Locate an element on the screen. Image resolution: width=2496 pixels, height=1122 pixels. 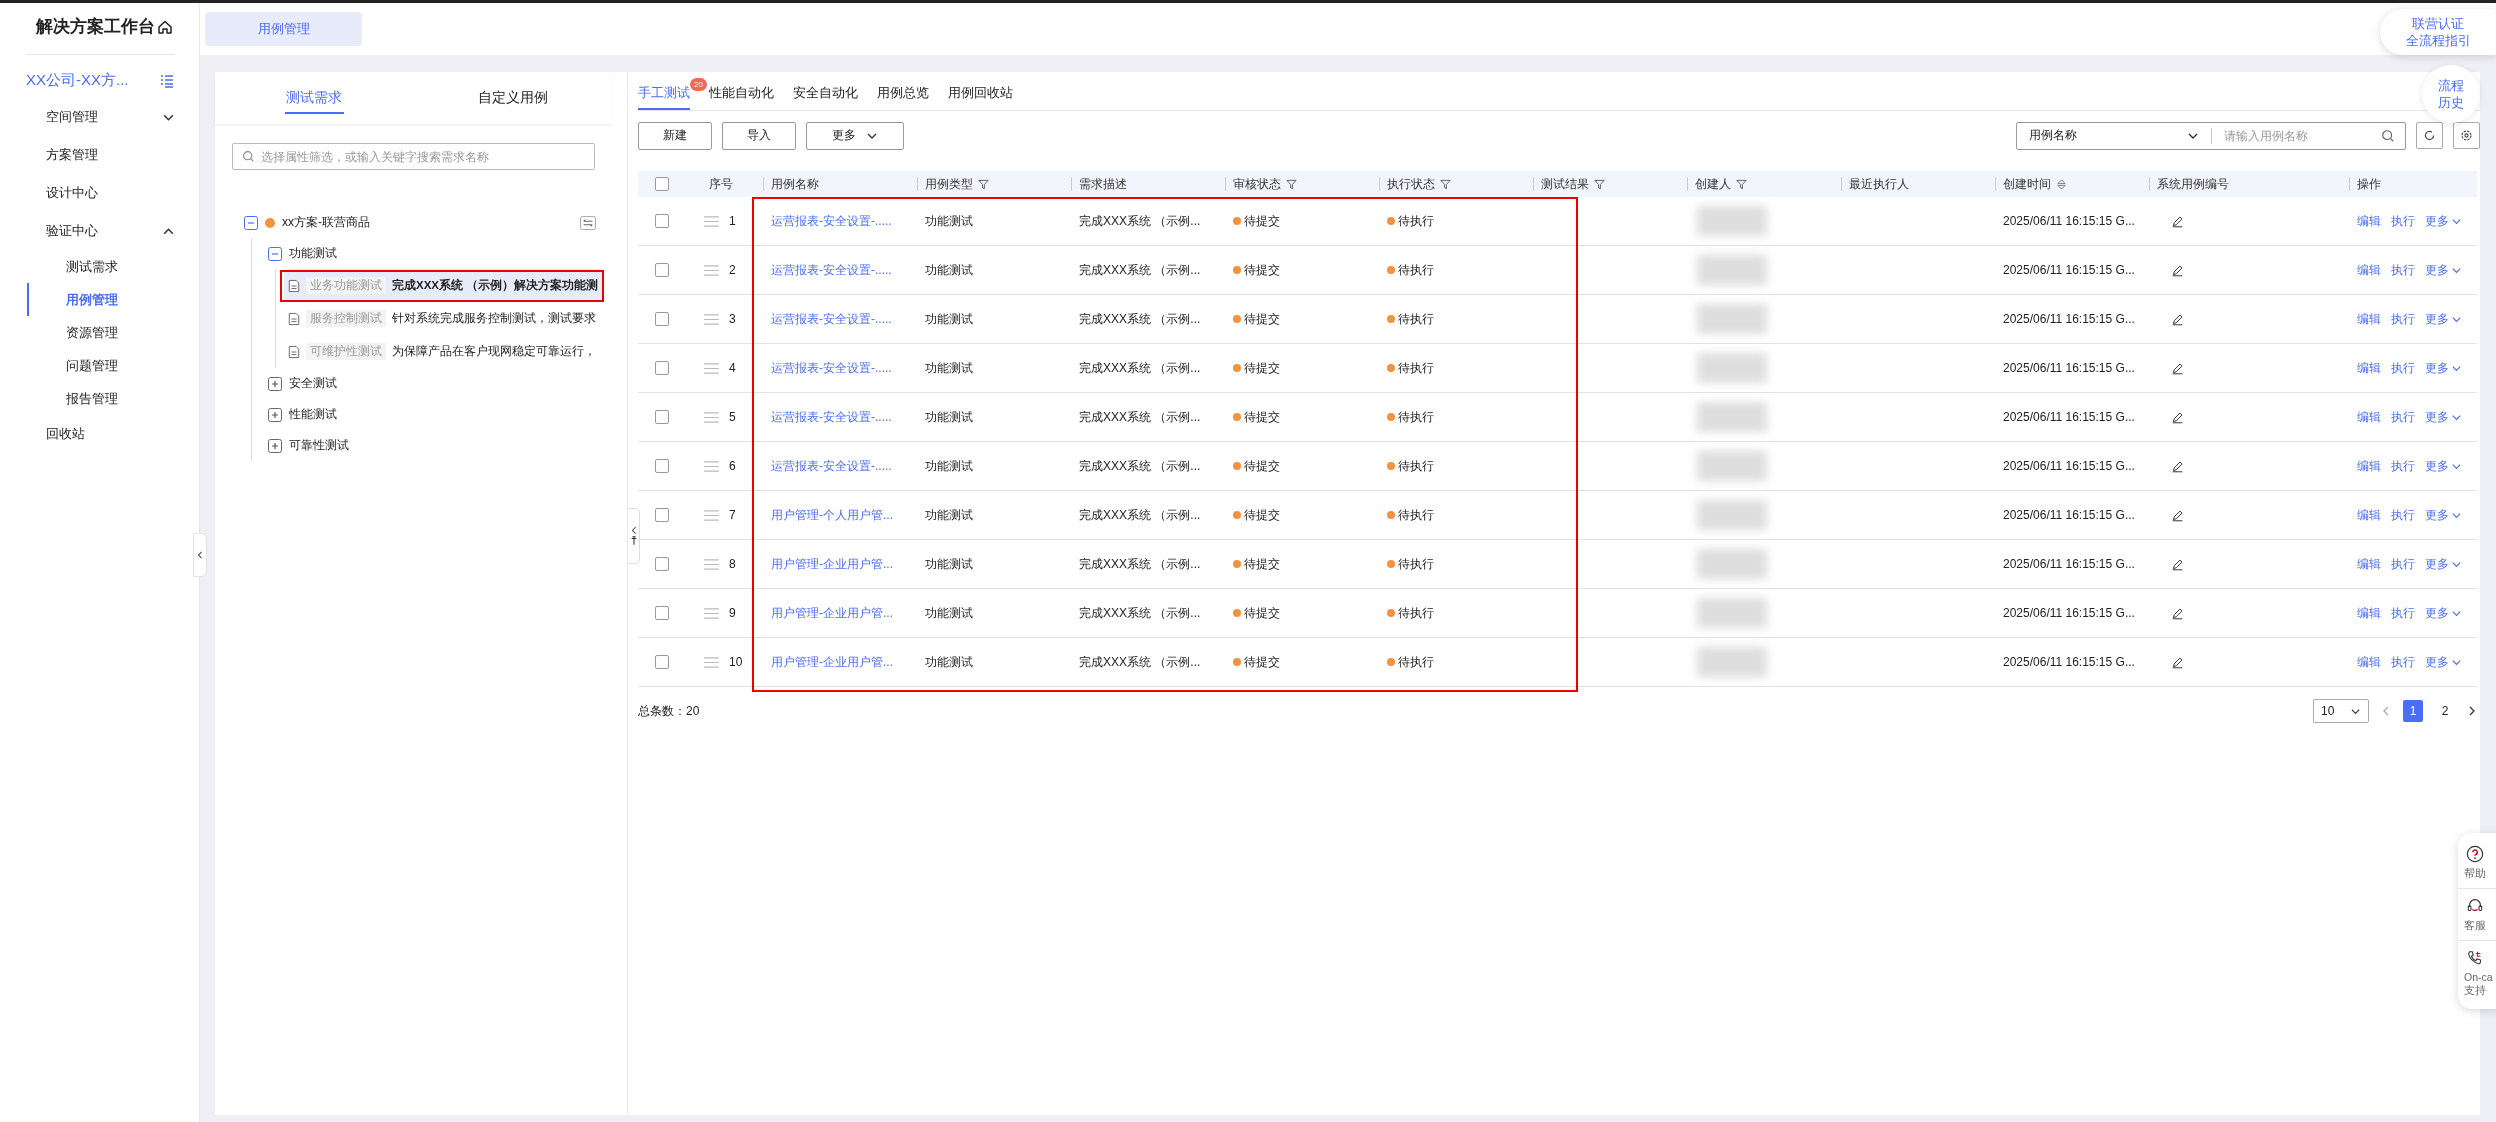
list-icon is located at coordinates (167, 80).